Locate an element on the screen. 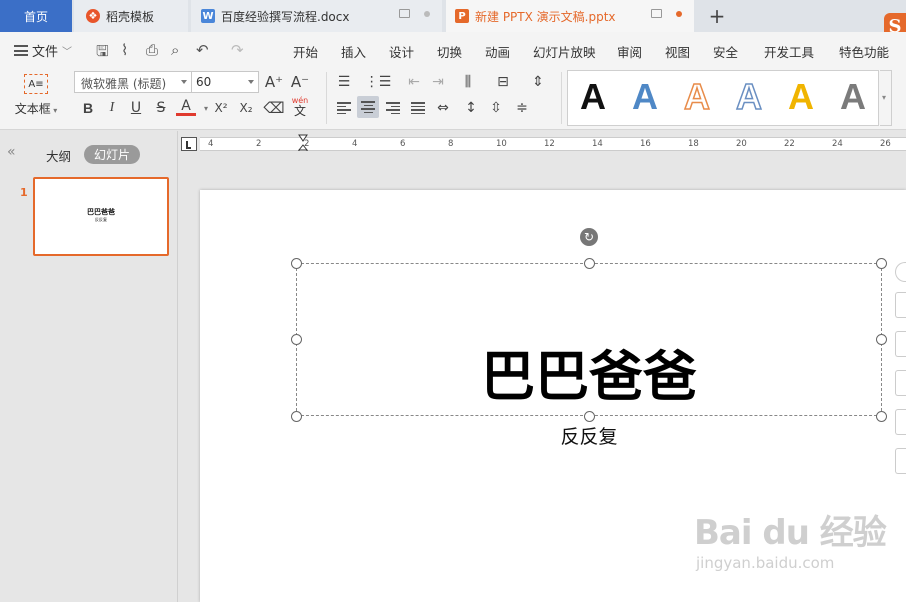 This screenshot has height=602, width=906. art-style-black: A is located at coordinates (593, 97).